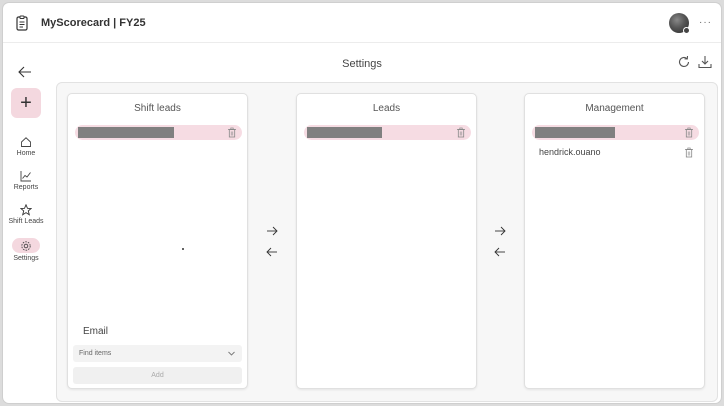 This screenshot has width=724, height=406. I want to click on sidebar-item-reports: Reports, so click(26, 184).